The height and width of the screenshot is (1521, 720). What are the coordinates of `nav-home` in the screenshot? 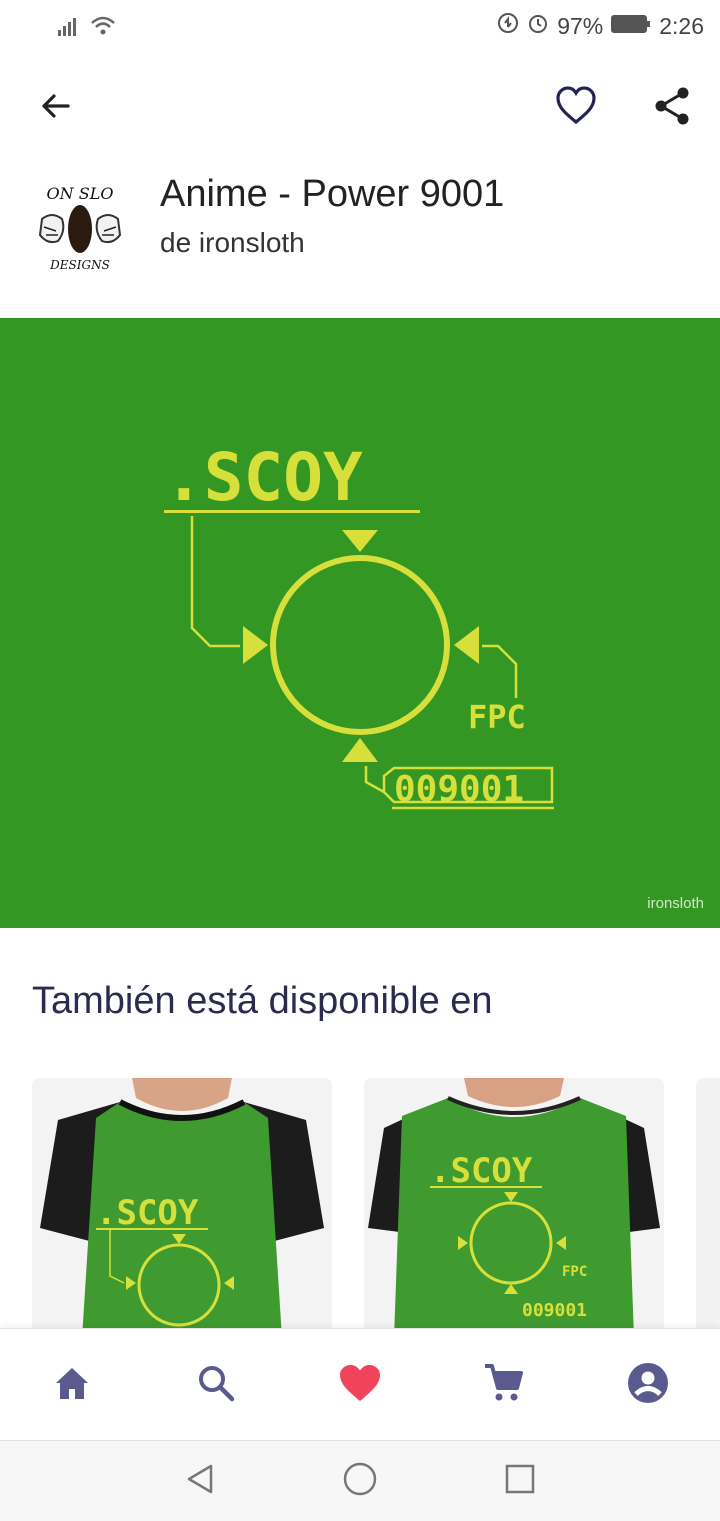 It's located at (72, 1385).